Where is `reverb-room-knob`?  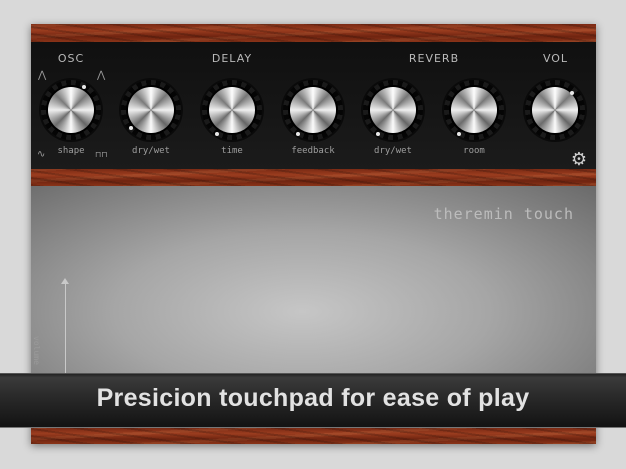
reverb-room-knob is located at coordinates (474, 110).